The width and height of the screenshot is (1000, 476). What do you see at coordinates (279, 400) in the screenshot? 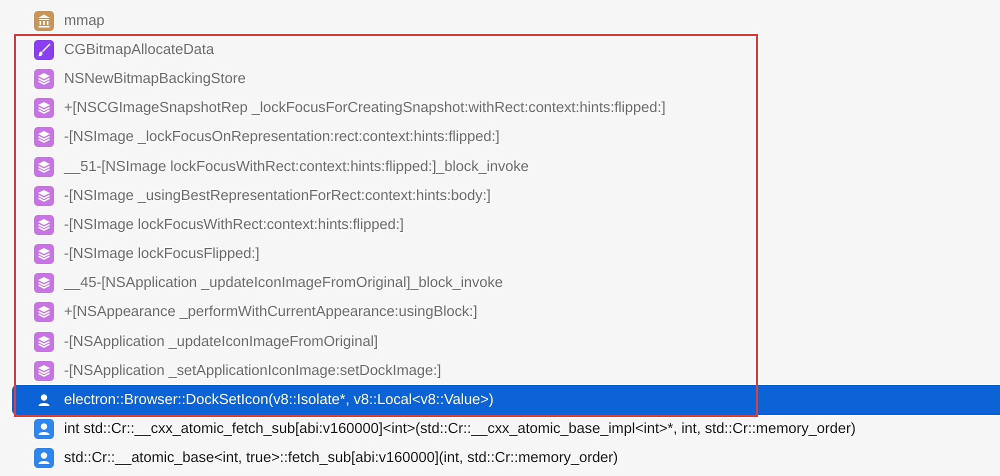
I see `function-name: electron::Browser::DockSetIcon(v8::Isolate*, v8::Local<v8::Value>)` at bounding box center [279, 400].